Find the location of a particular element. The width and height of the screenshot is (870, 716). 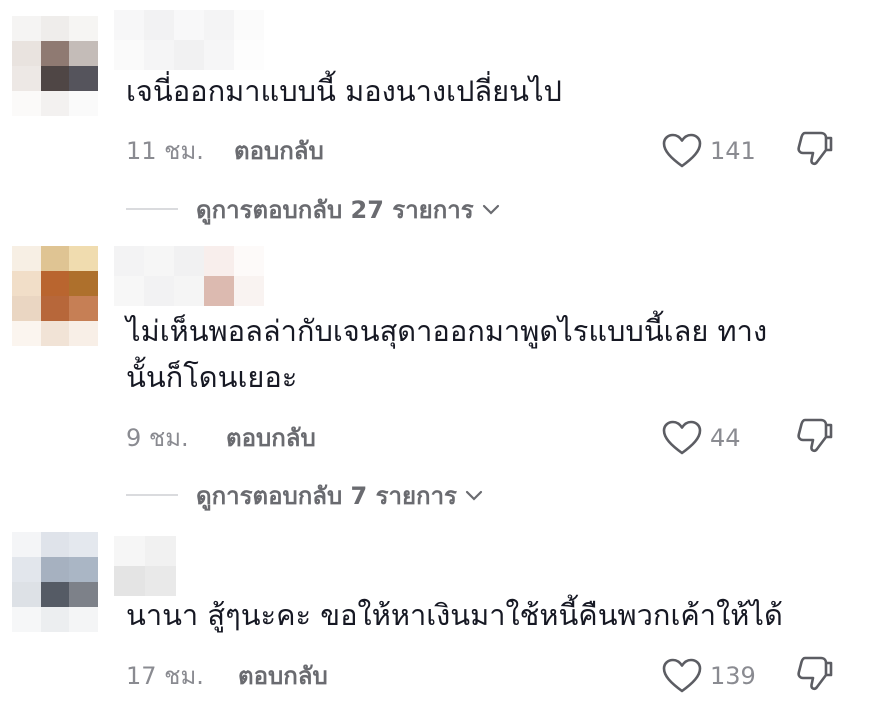

comment-meta: 11 ชม. ตอบกลับ 141 is located at coordinates (498, 151).